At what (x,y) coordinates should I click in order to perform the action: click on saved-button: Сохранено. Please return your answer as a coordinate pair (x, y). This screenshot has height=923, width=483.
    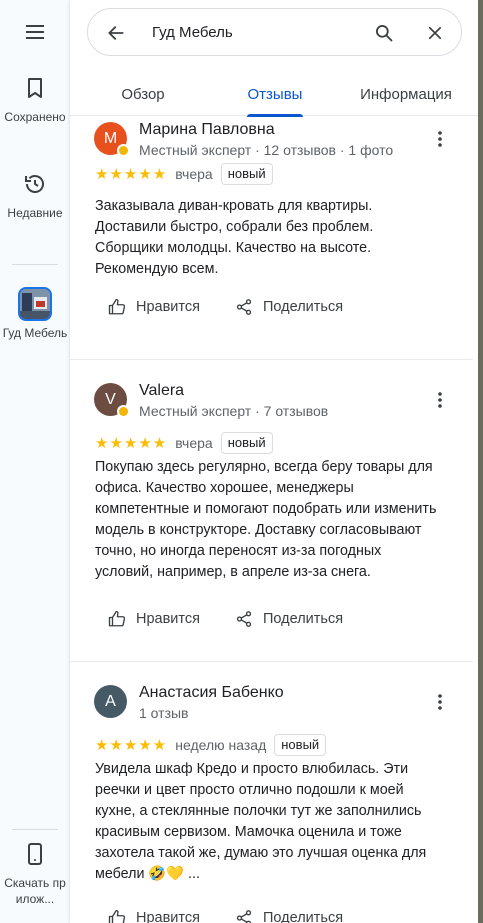
    Looking at the image, I should click on (35, 100).